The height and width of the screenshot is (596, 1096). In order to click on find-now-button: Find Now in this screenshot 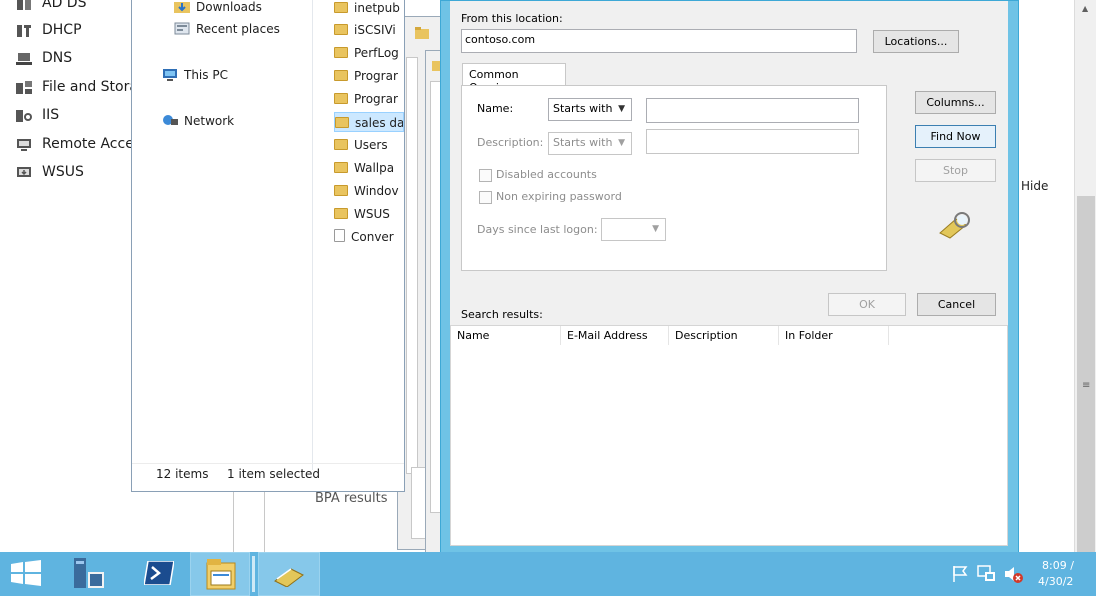, I will do `click(955, 136)`.